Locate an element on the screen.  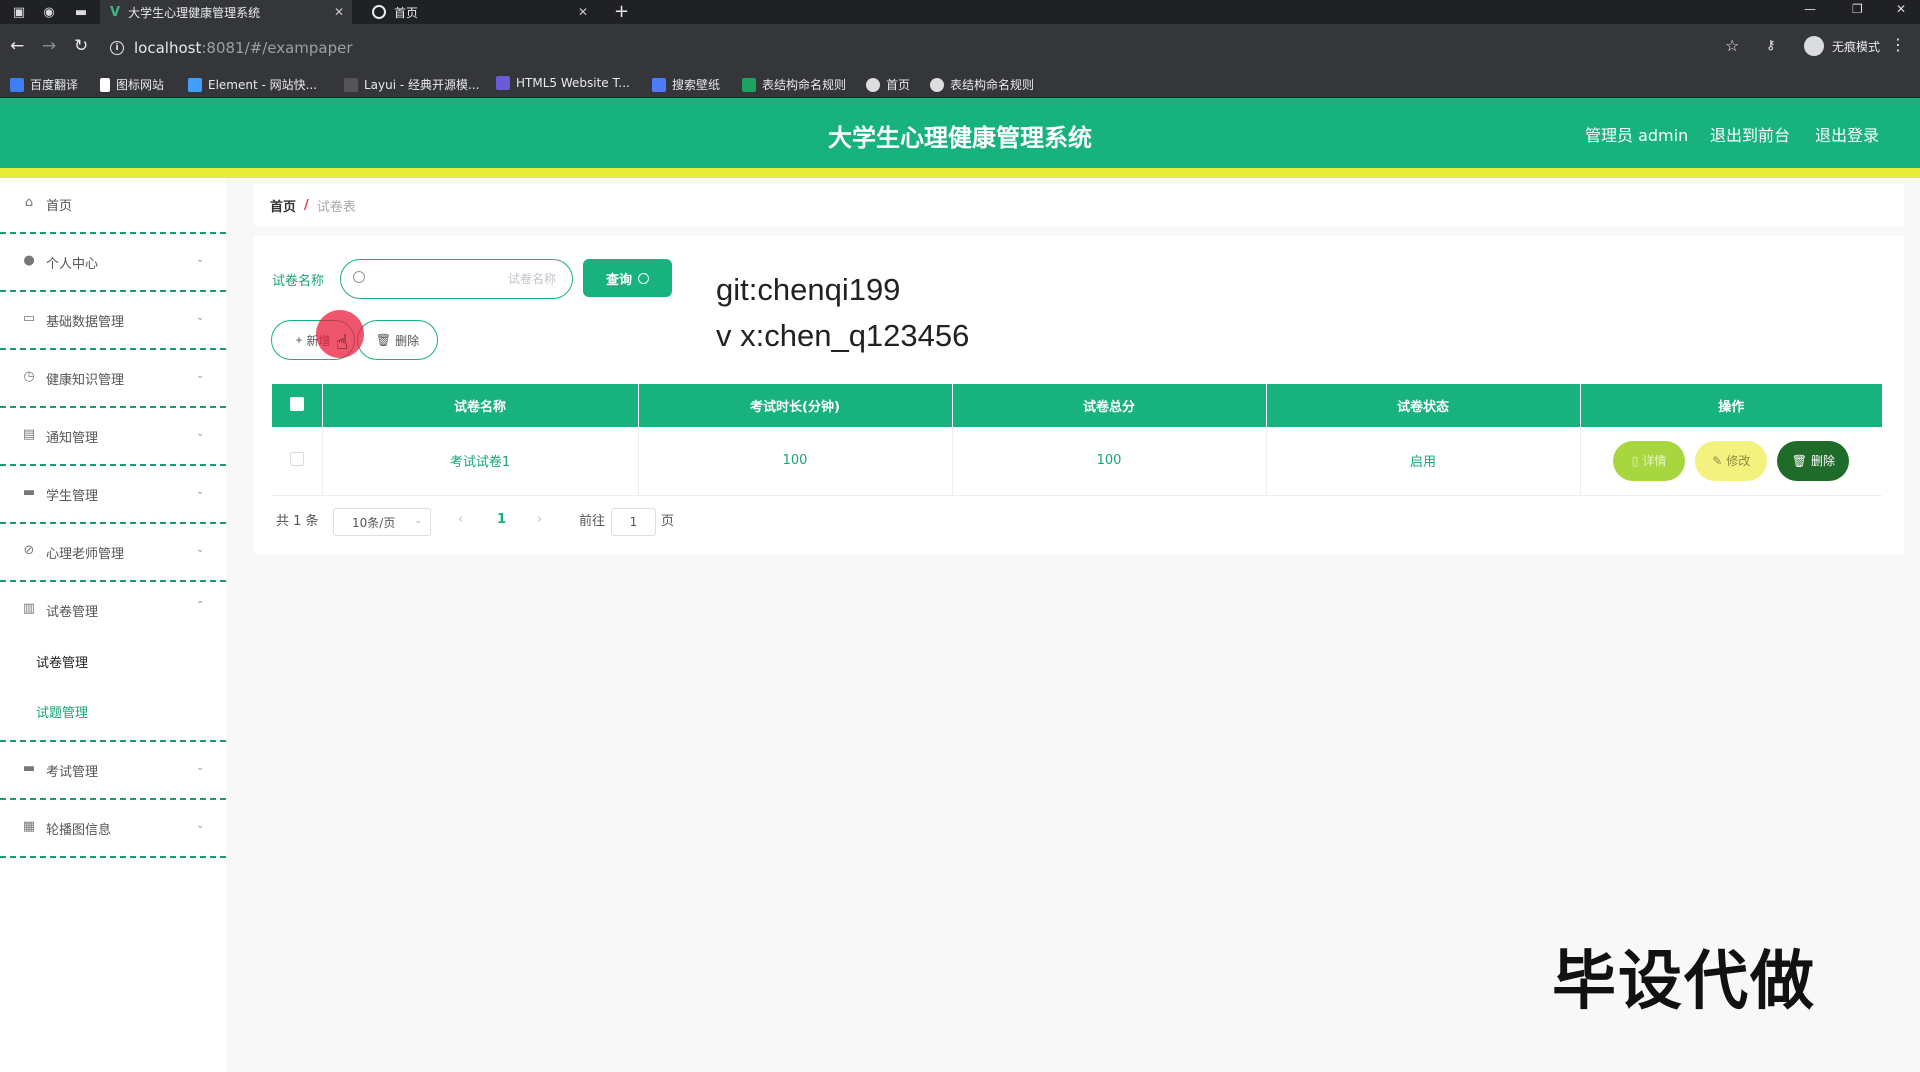
column-header: 试卷状态 is located at coordinates (1423, 405).